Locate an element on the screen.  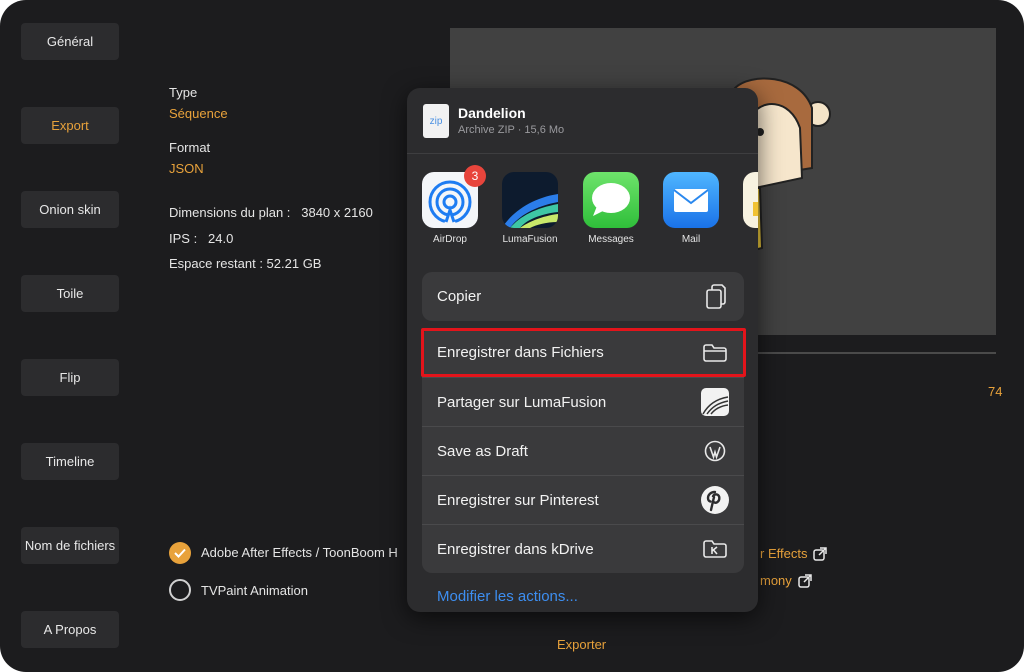
notes-icon is located at coordinates (755, 209).